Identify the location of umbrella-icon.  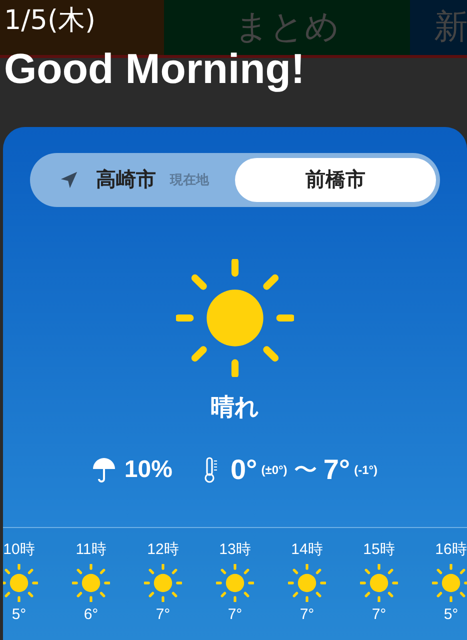
(104, 470).